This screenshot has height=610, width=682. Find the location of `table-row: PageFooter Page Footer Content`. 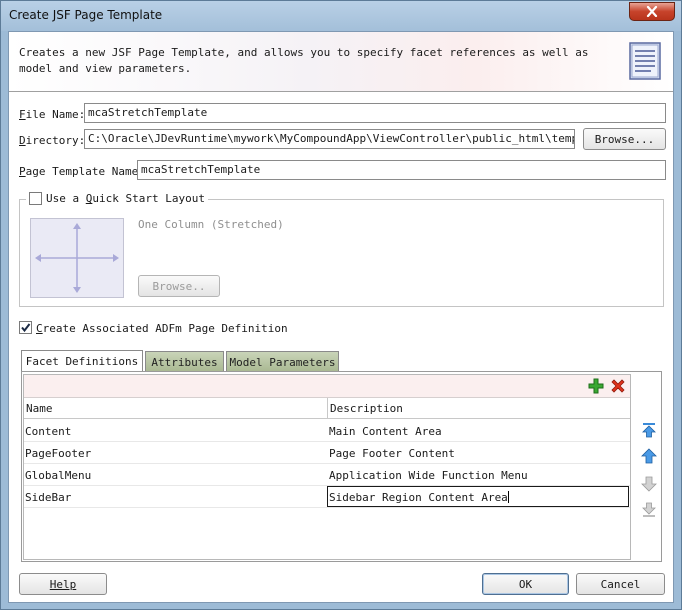

table-row: PageFooter Page Footer Content is located at coordinates (327, 453).